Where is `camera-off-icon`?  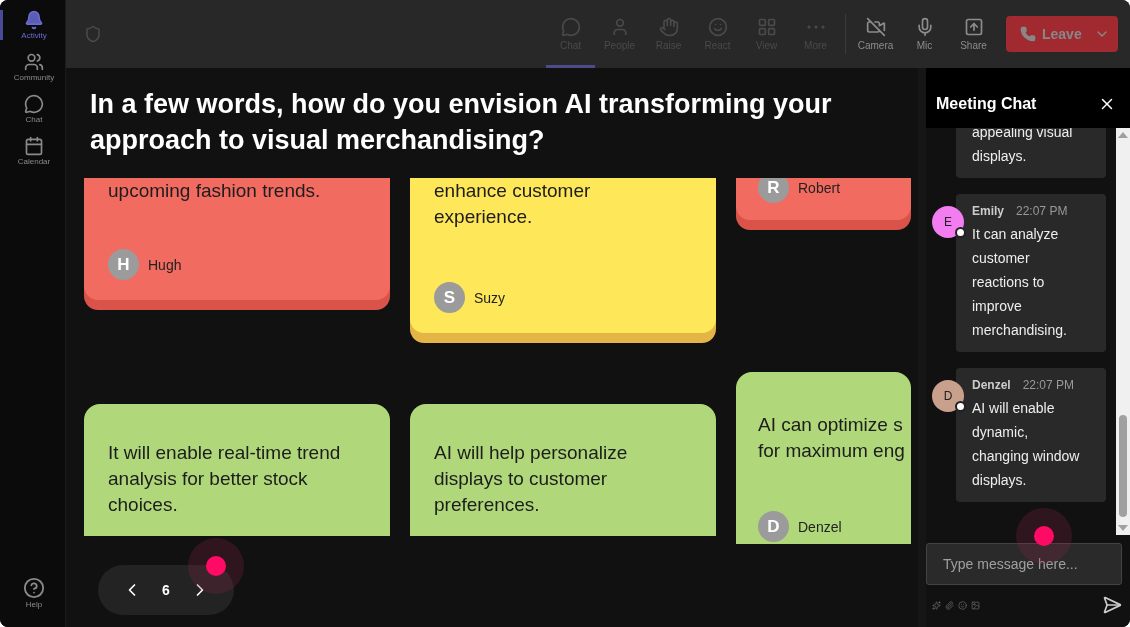 camera-off-icon is located at coordinates (875, 27).